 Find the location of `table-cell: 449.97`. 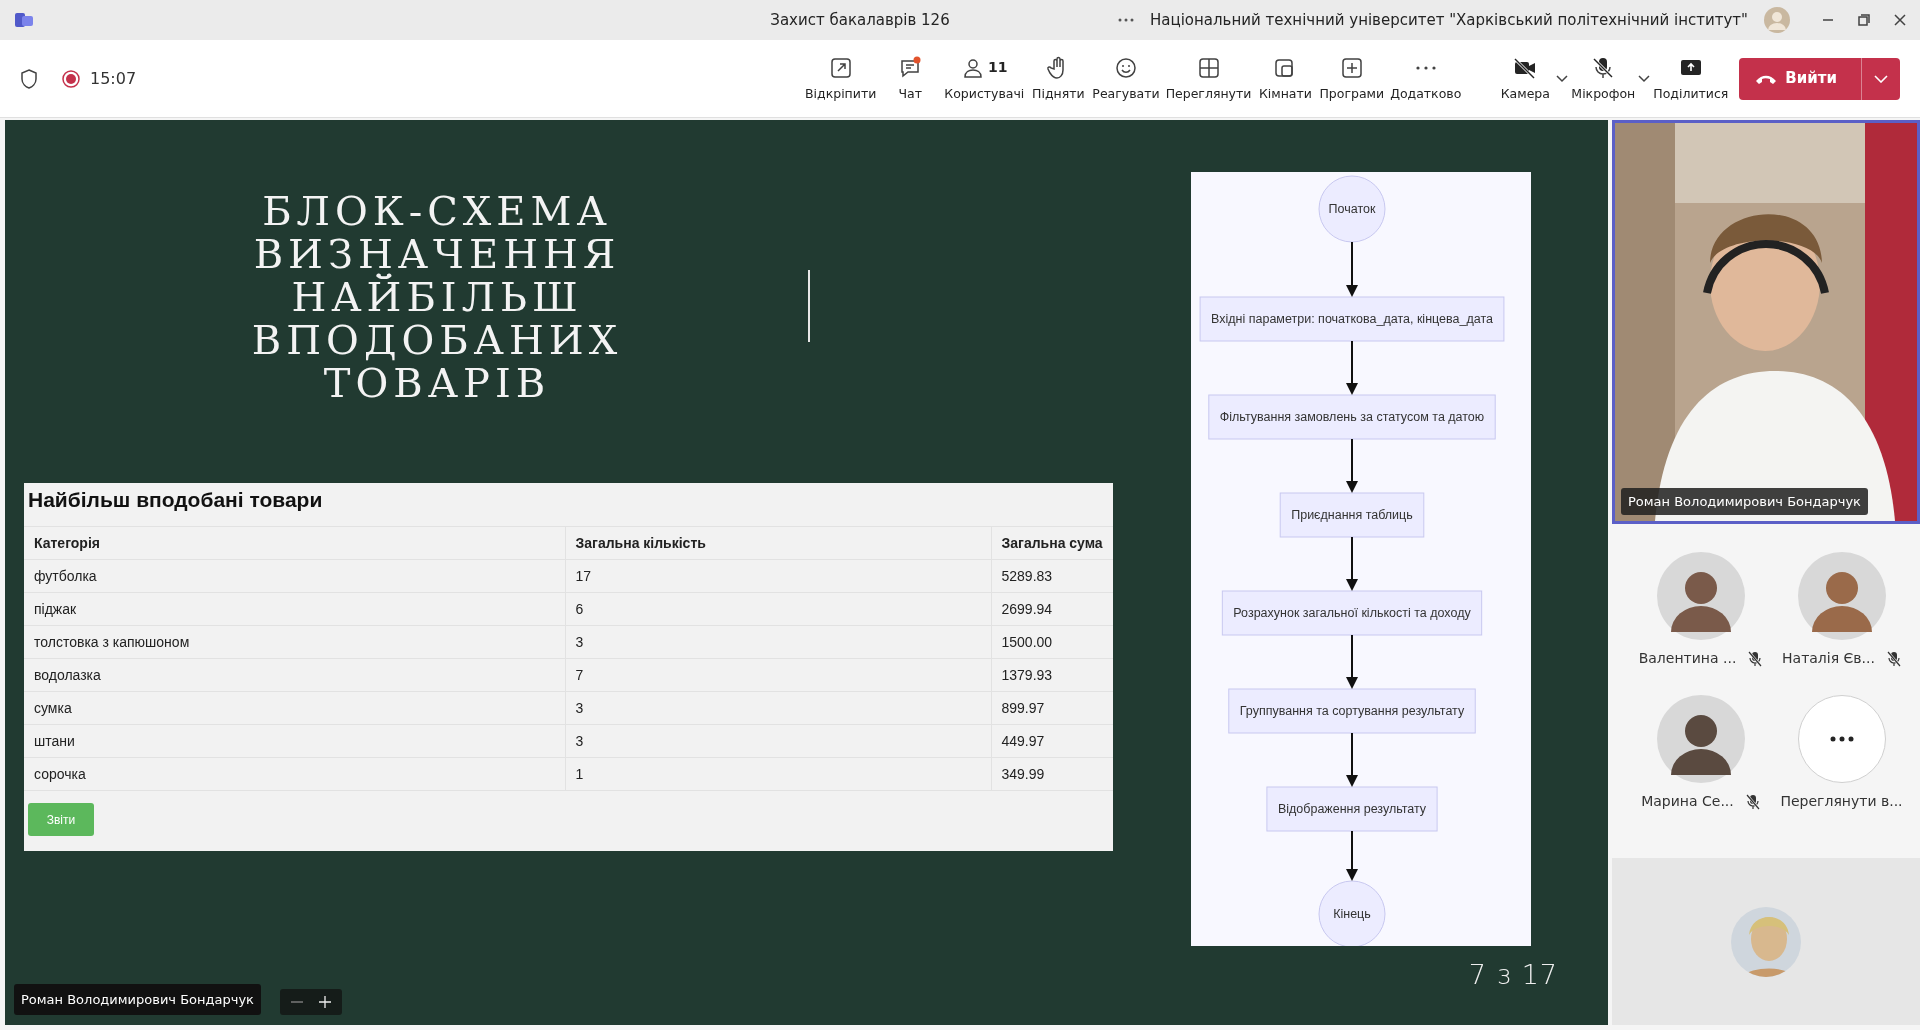

table-cell: 449.97 is located at coordinates (1052, 741).